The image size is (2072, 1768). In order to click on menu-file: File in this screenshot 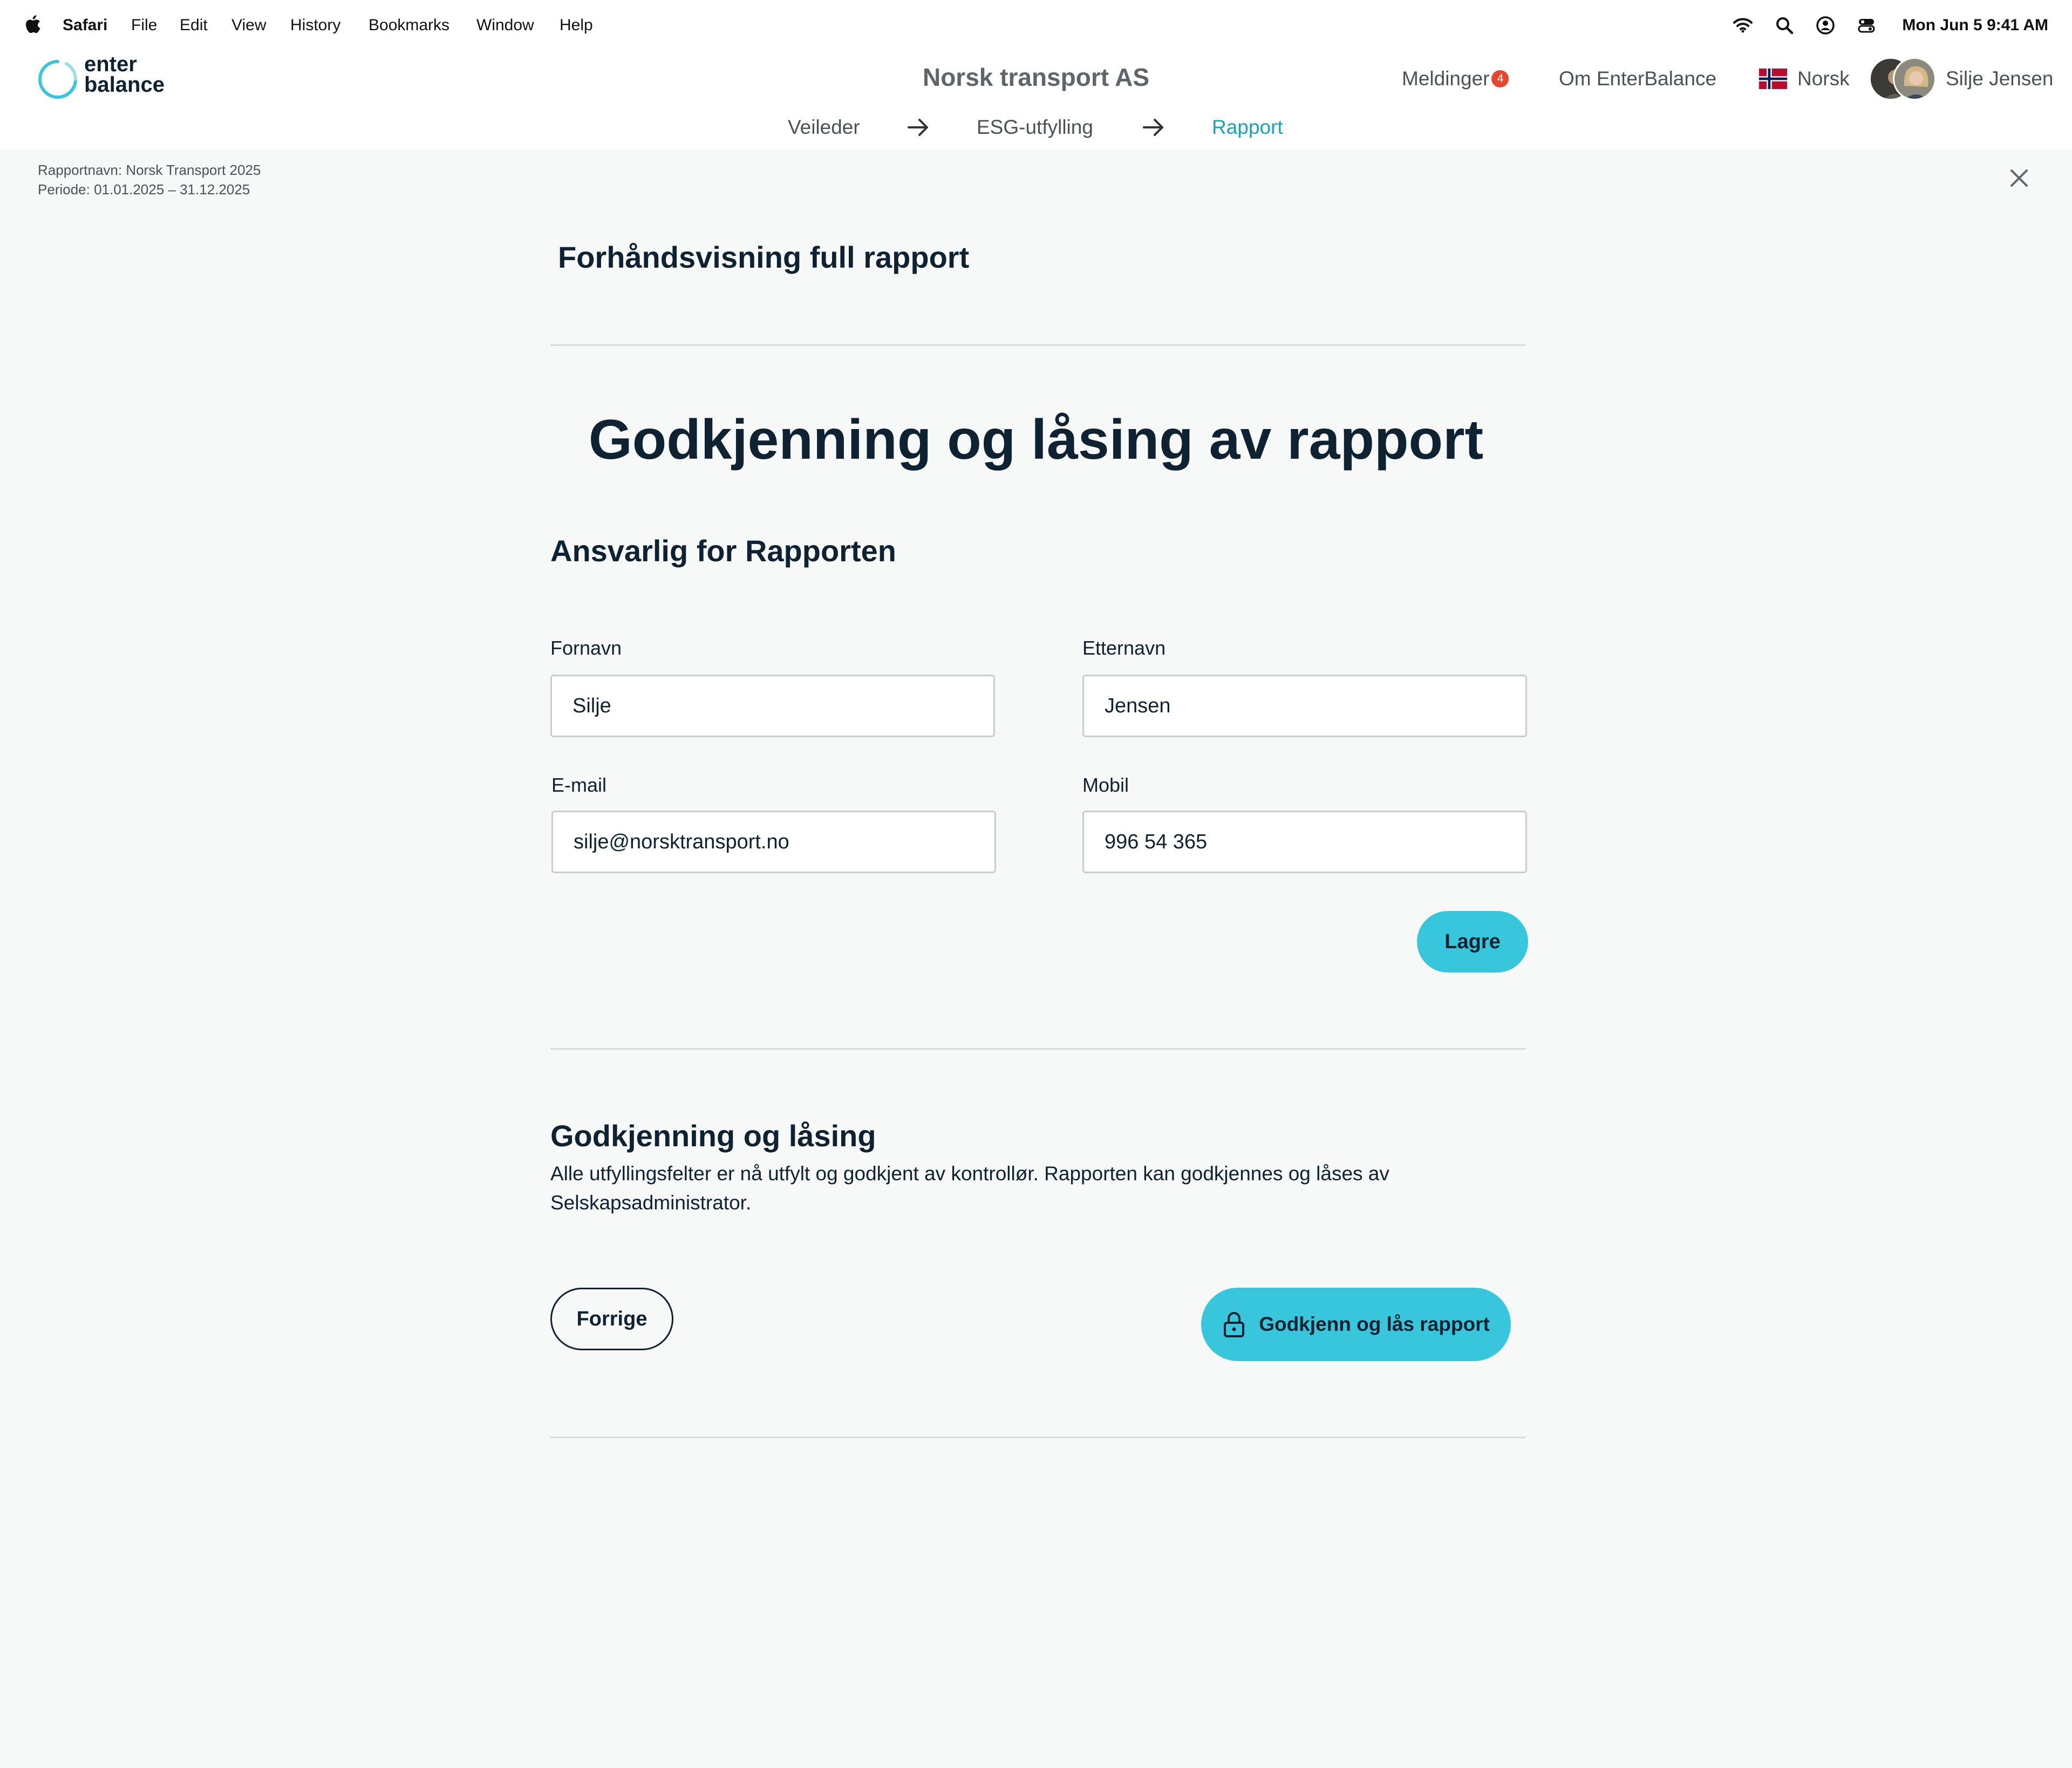, I will do `click(144, 25)`.